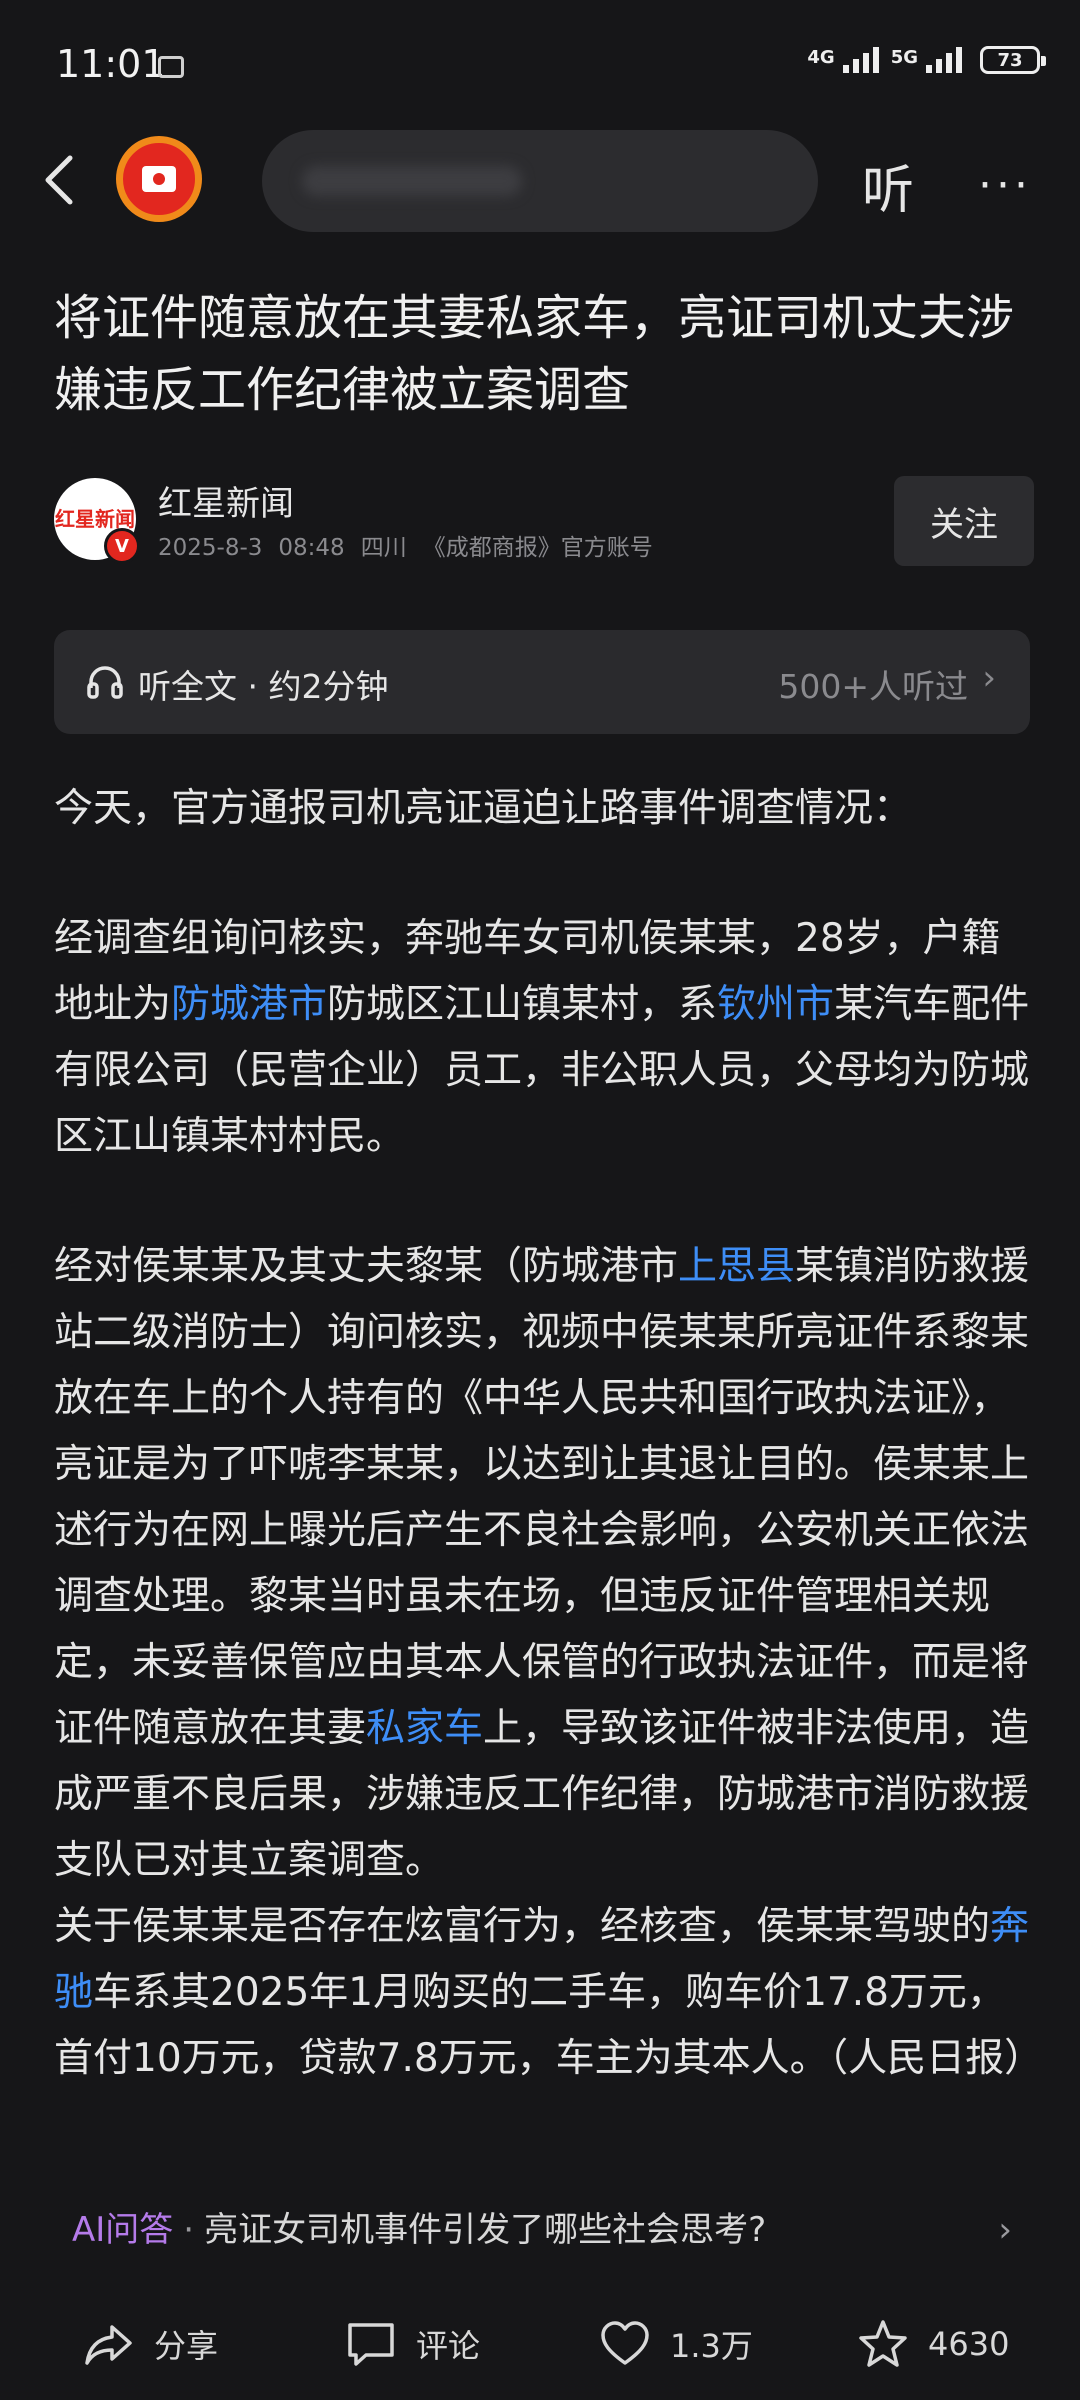 The height and width of the screenshot is (2400, 1080). What do you see at coordinates (448, 2346) in the screenshot?
I see `comment-label: 评论` at bounding box center [448, 2346].